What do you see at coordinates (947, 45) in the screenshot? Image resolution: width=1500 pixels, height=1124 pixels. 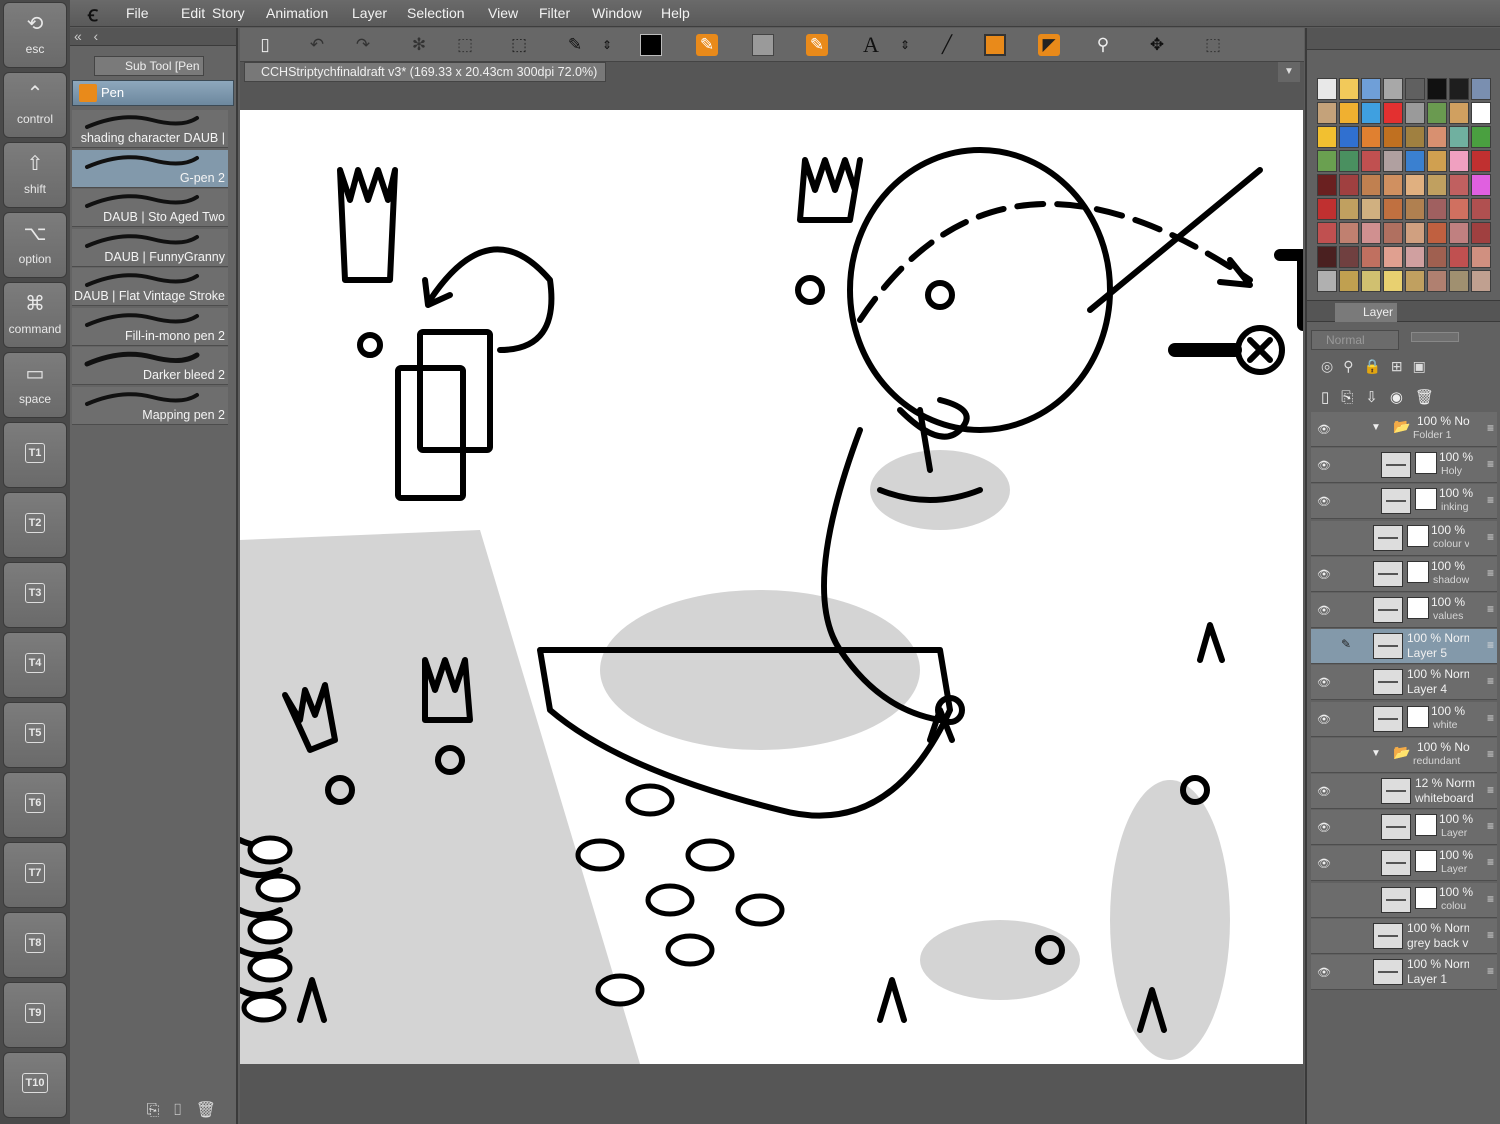 I see `line-tool-icon: ╱` at bounding box center [947, 45].